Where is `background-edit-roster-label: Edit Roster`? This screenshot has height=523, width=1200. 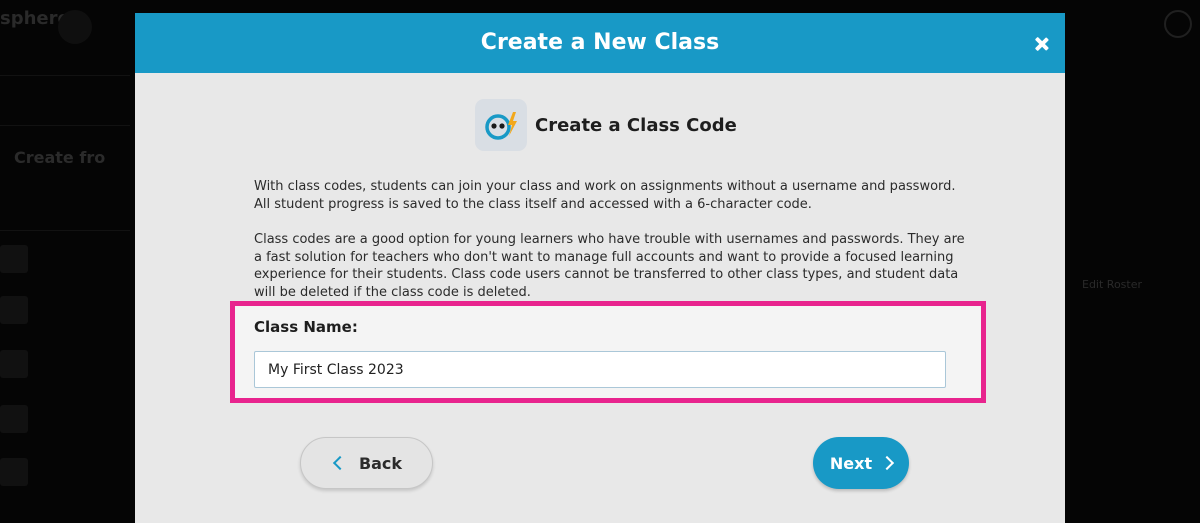 background-edit-roster-label: Edit Roster is located at coordinates (1112, 284).